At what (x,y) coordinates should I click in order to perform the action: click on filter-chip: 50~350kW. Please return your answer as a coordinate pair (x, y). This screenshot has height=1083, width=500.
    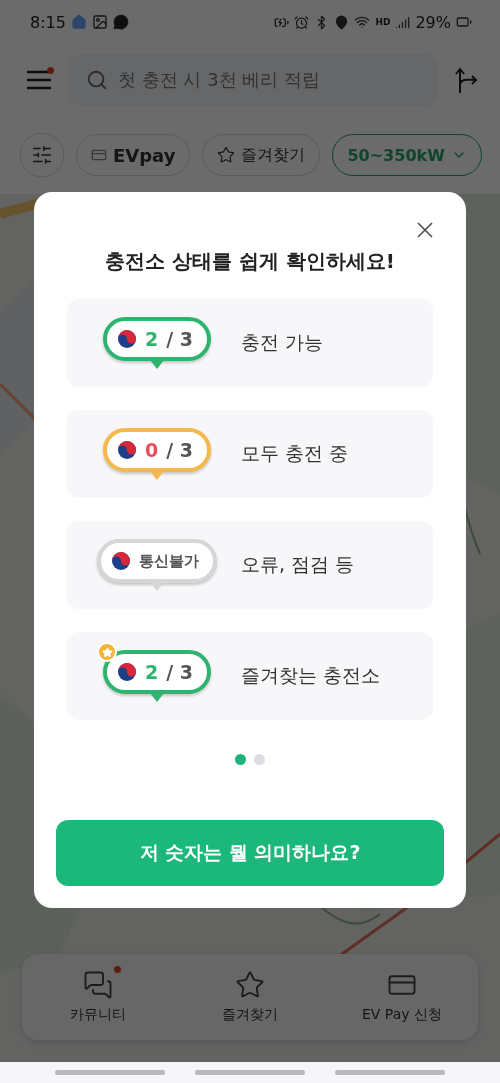
    Looking at the image, I should click on (407, 155).